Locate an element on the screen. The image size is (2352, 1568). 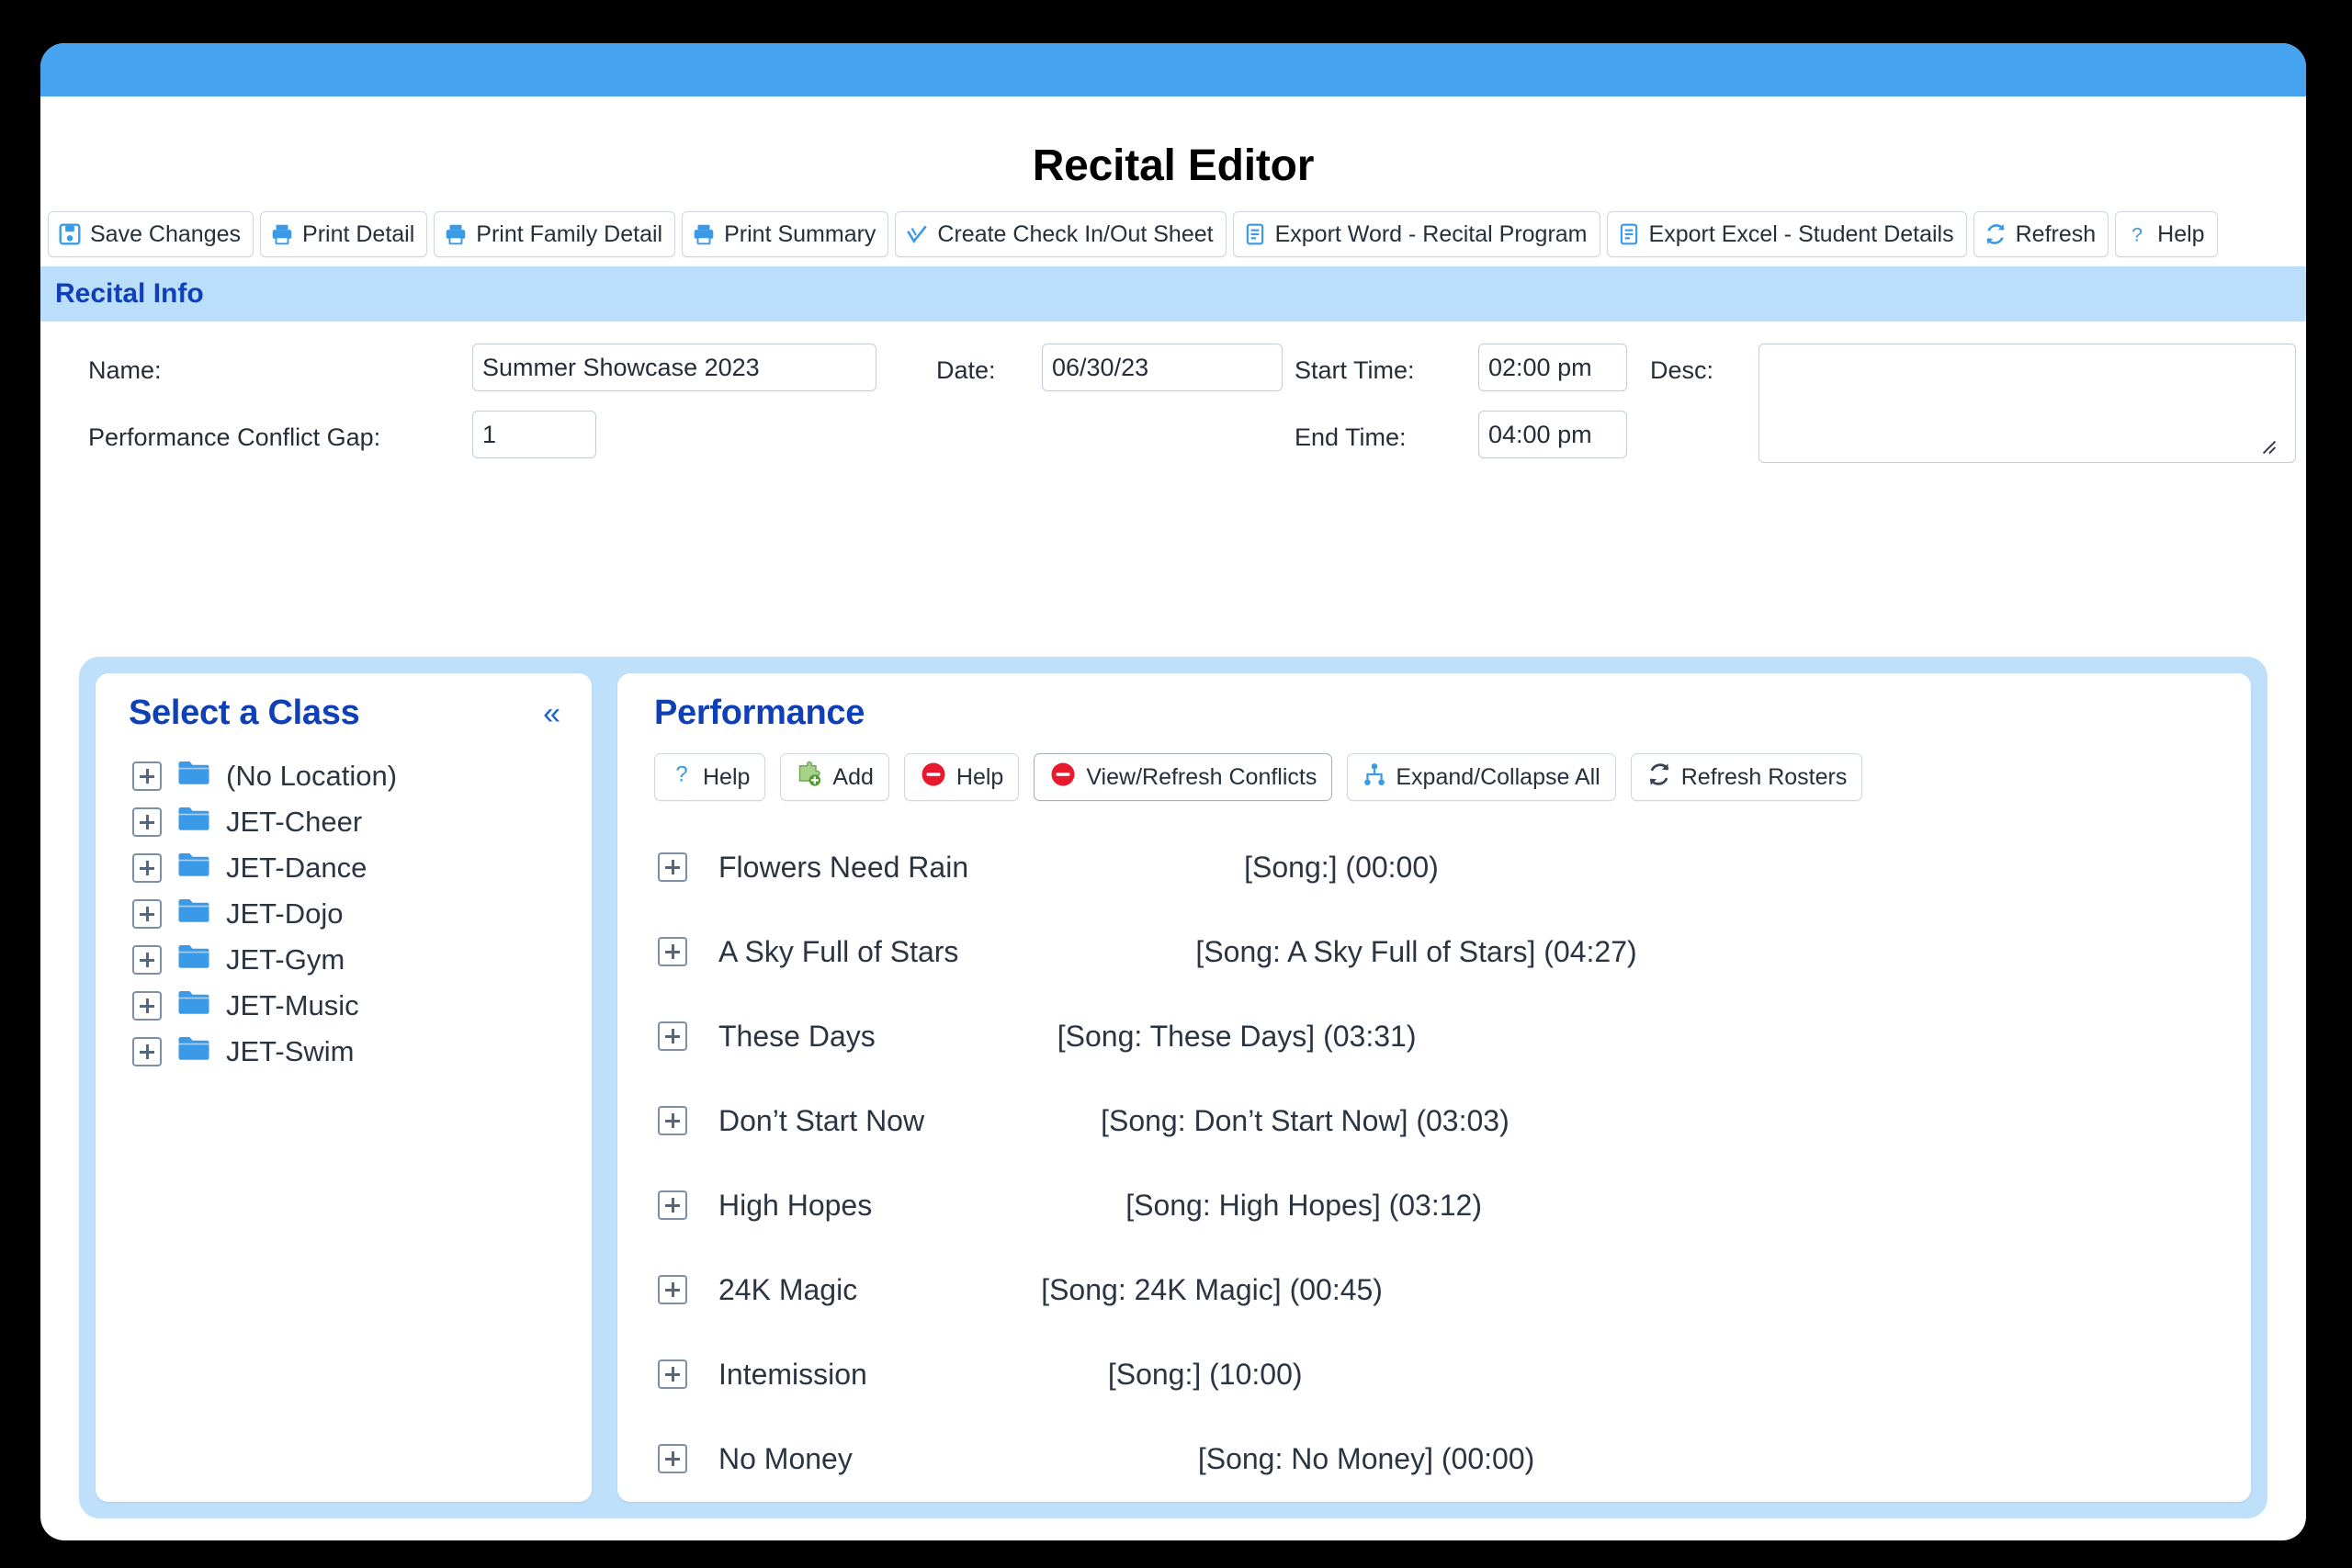
performance-song: [Song: A Sky Full of Stars] (04:27) is located at coordinates (1416, 951).